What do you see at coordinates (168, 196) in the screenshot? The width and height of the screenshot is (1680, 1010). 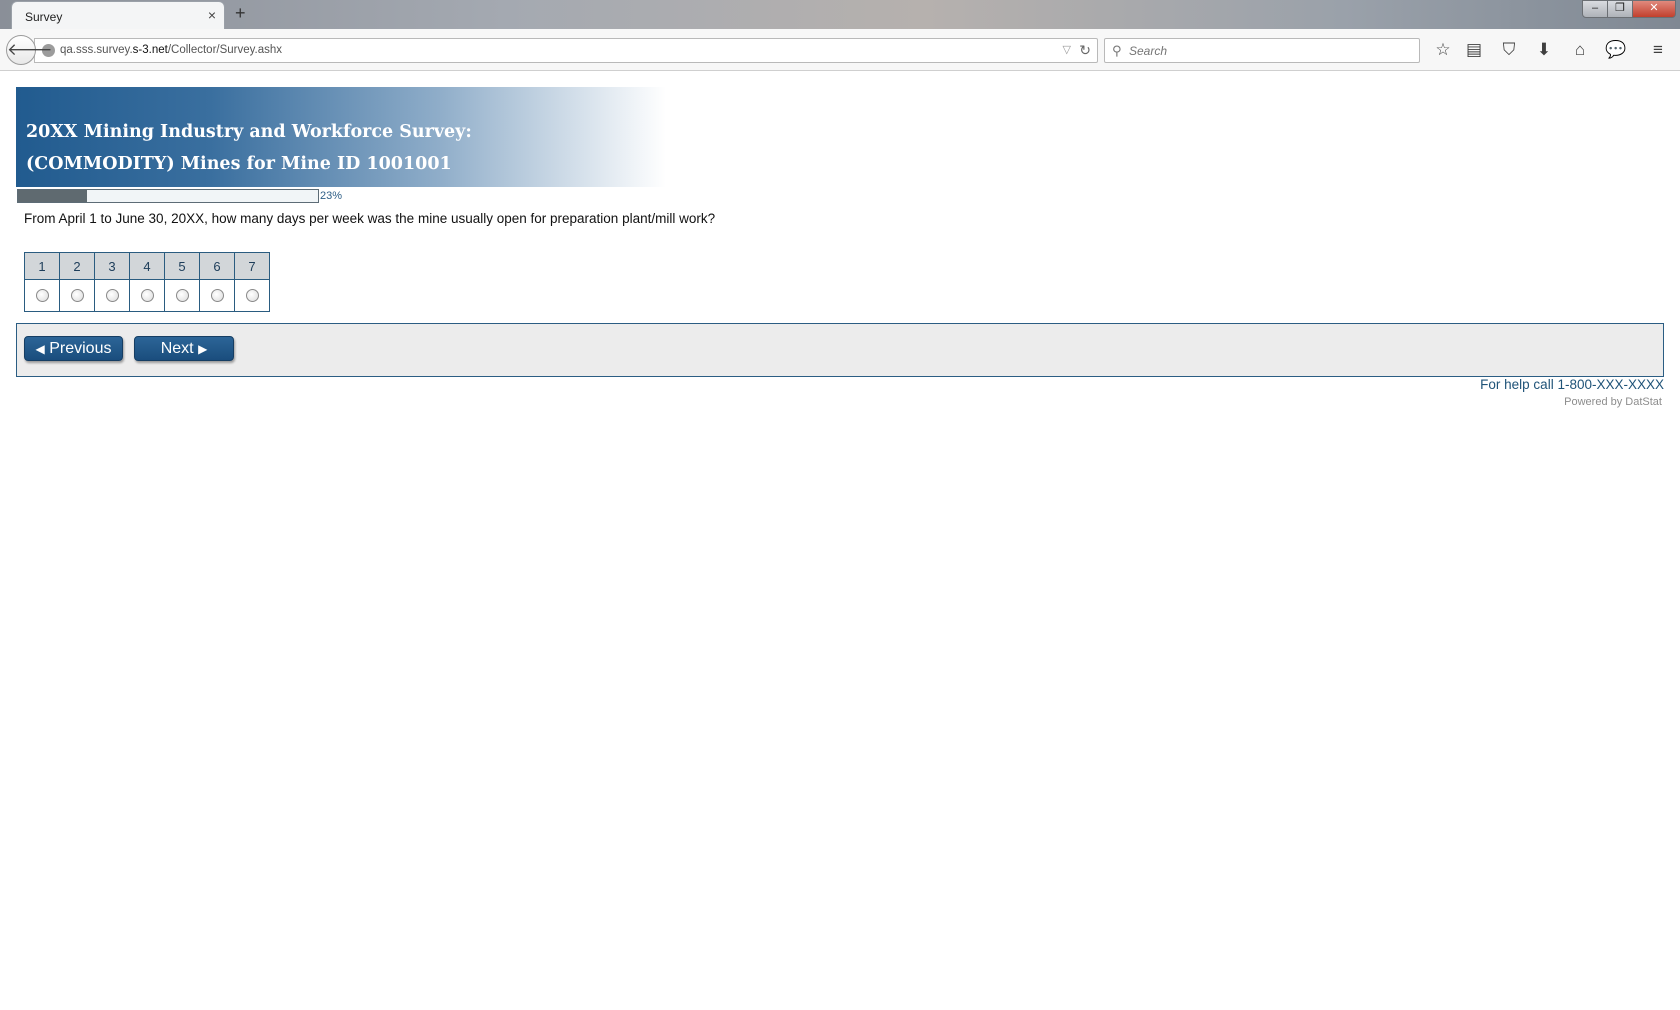 I see `progress-bar` at bounding box center [168, 196].